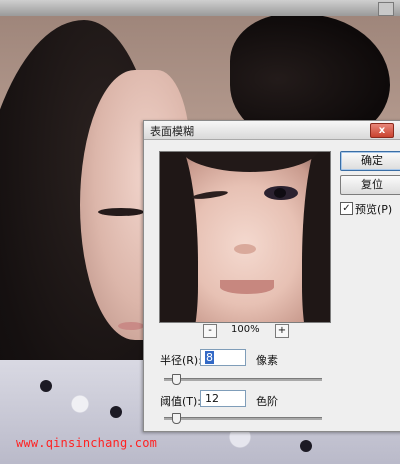  Describe the element at coordinates (87, 443) in the screenshot. I see `watermark-text: www.qinsinchang.com` at that location.